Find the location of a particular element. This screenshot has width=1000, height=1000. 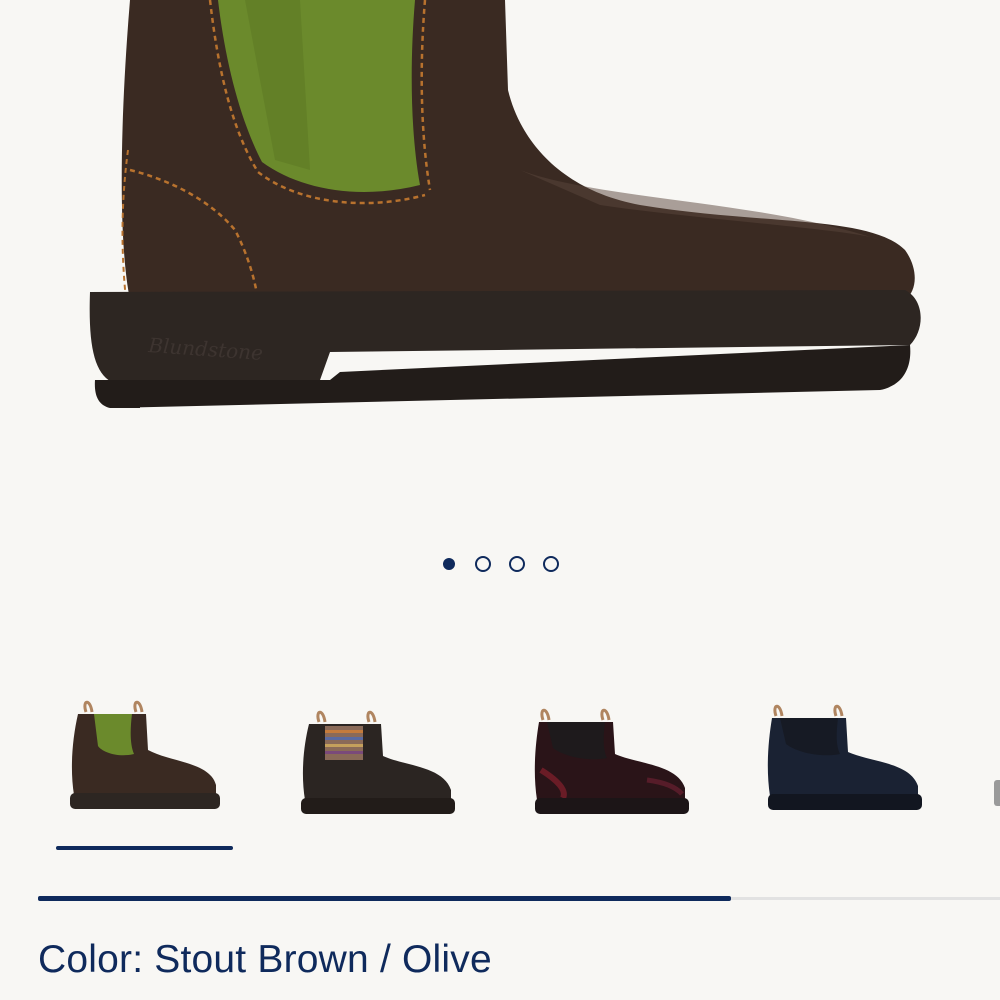

swatch-burgundy-rub is located at coordinates (617, 765).